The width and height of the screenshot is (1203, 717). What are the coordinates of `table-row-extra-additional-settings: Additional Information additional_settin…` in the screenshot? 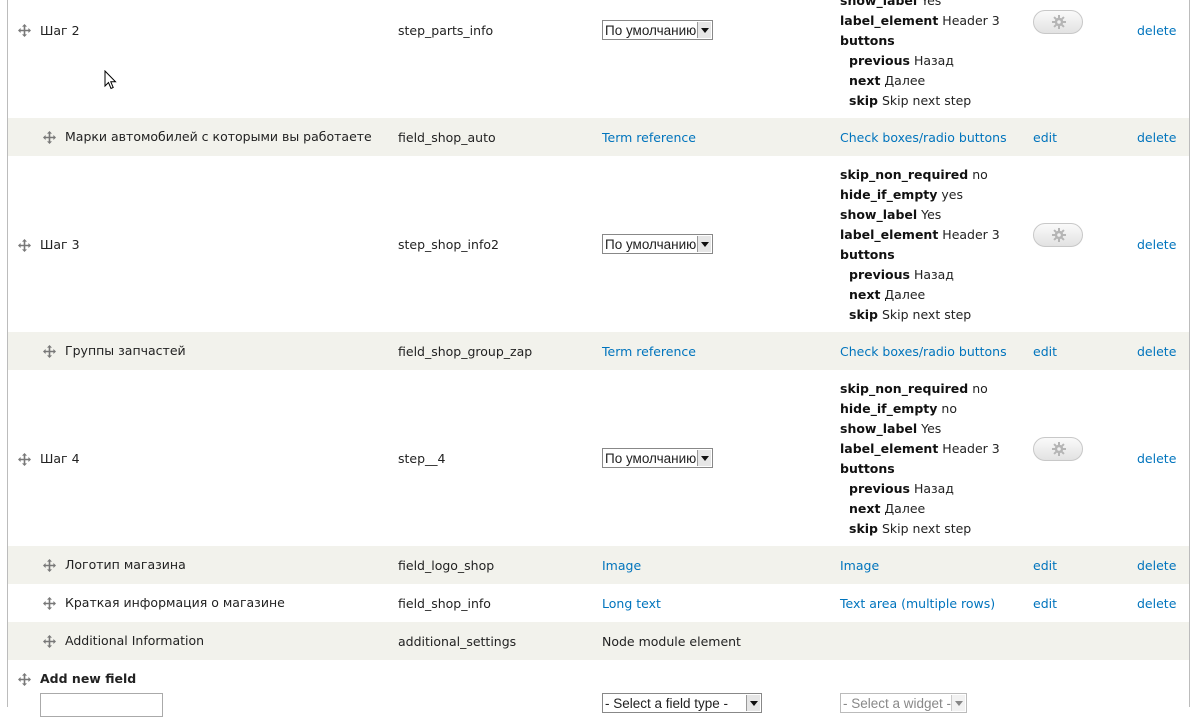 It's located at (598, 641).